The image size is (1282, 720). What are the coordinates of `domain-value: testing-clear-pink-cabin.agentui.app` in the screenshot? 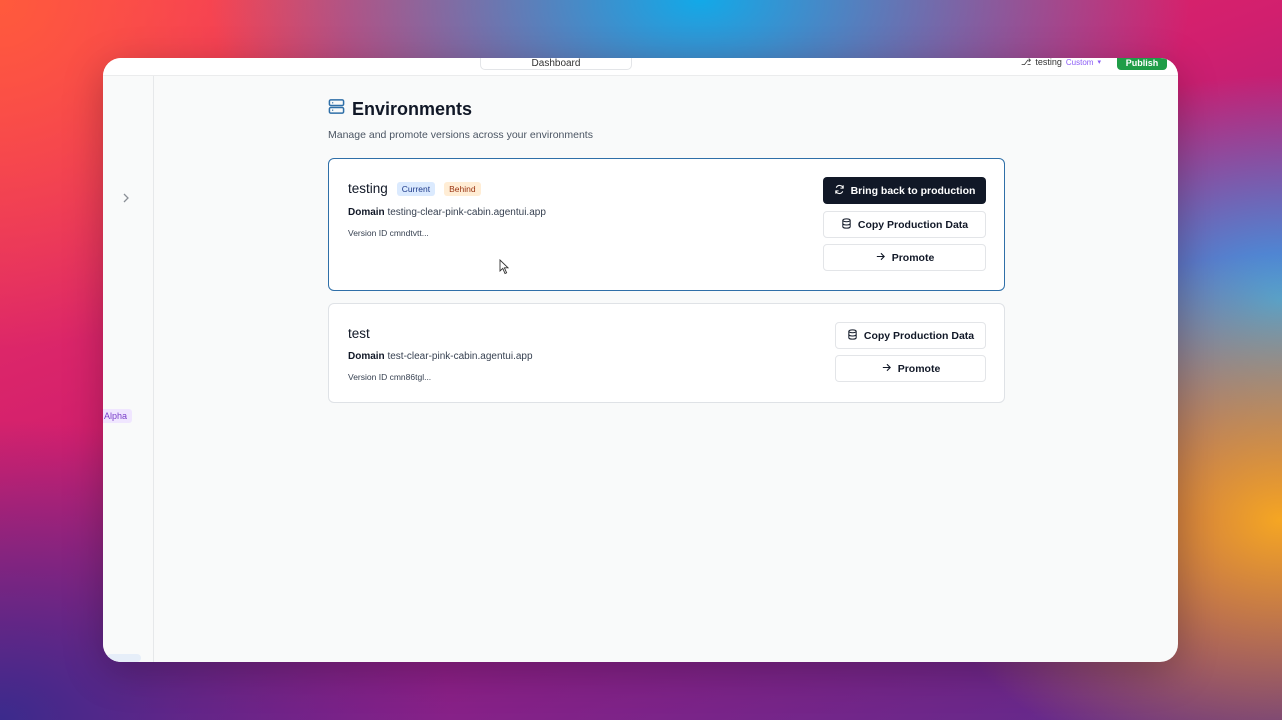 It's located at (466, 212).